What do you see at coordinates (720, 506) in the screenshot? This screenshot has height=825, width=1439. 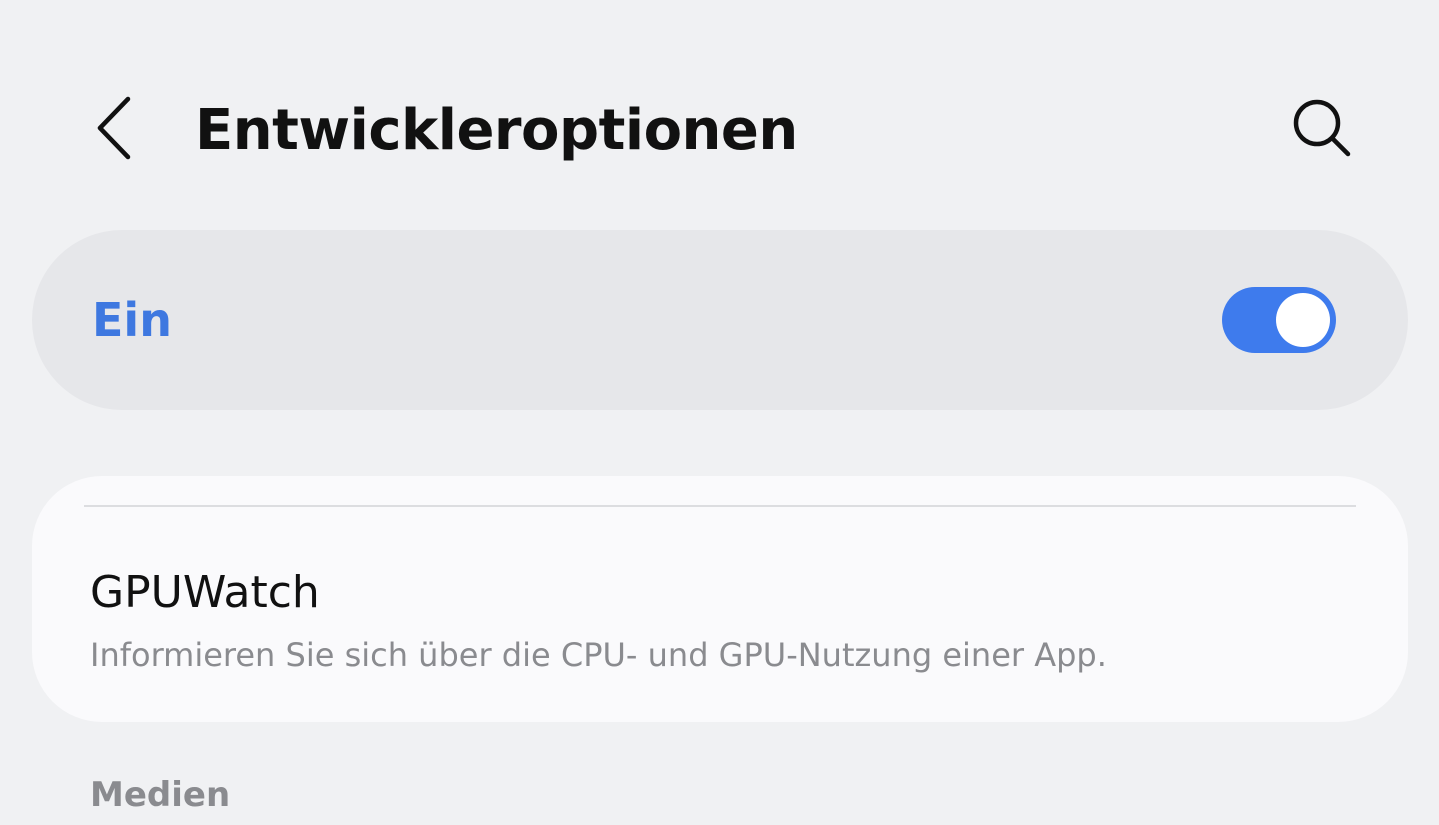 I see `card-divider` at bounding box center [720, 506].